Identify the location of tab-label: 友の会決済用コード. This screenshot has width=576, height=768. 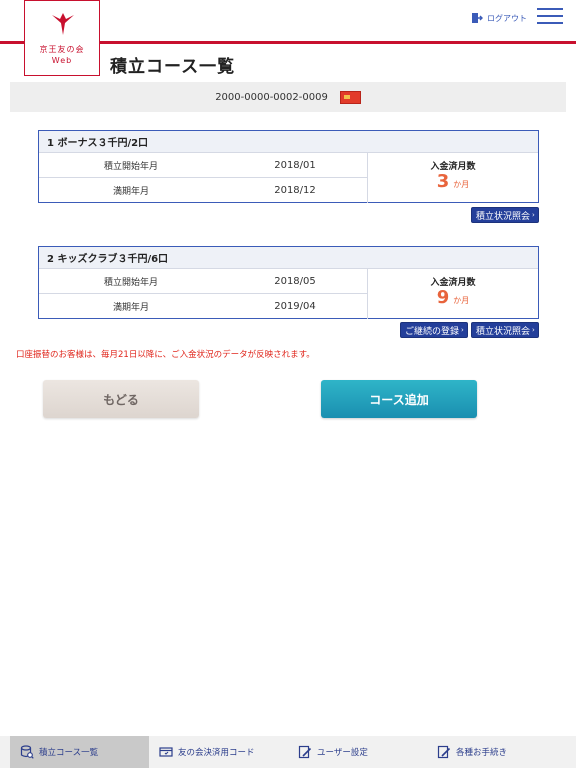
(216, 753).